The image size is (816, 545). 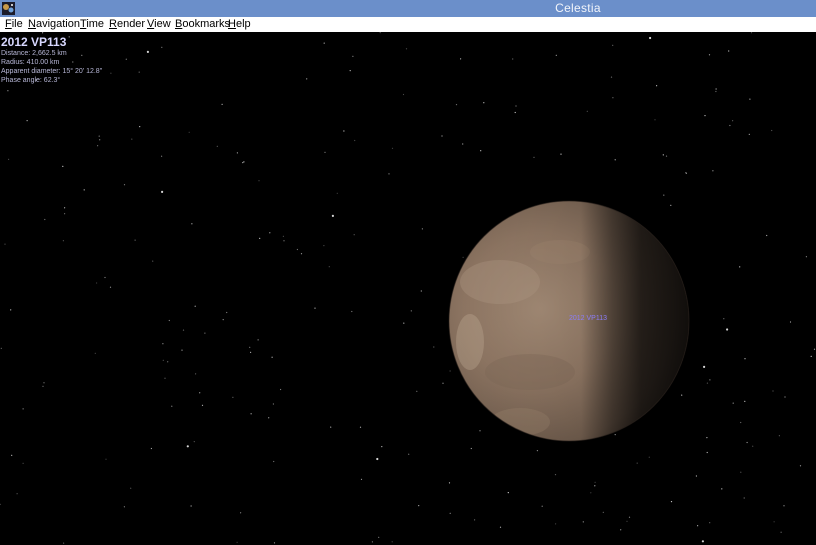 I want to click on menu-render-label: ender, so click(x=131, y=24).